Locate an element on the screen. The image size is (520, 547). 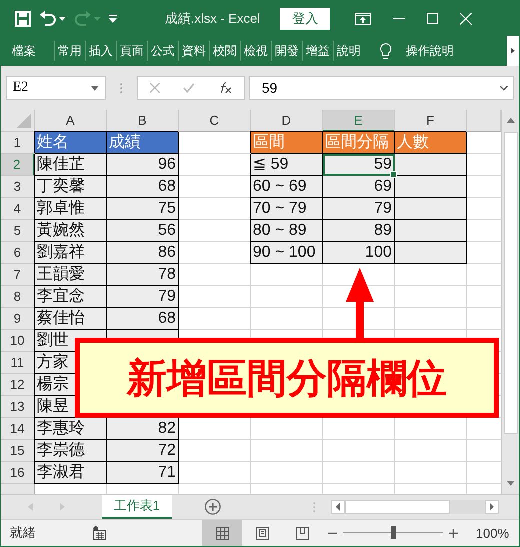
table-cell: 李惠玲 is located at coordinates (71, 429).